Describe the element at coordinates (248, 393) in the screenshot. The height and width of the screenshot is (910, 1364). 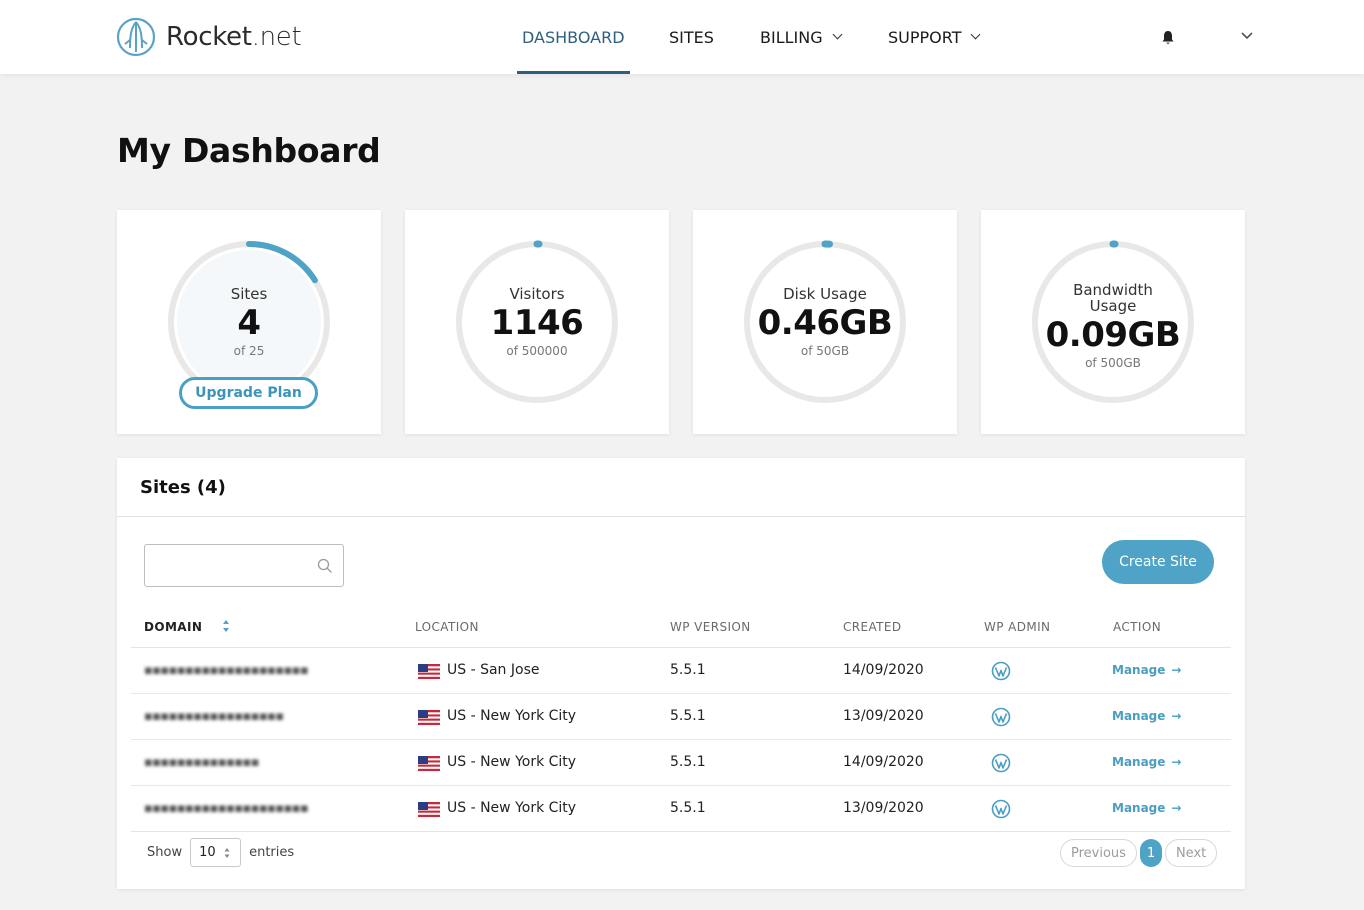
I see `upgrade-plan-button: Upgrade Plan` at that location.